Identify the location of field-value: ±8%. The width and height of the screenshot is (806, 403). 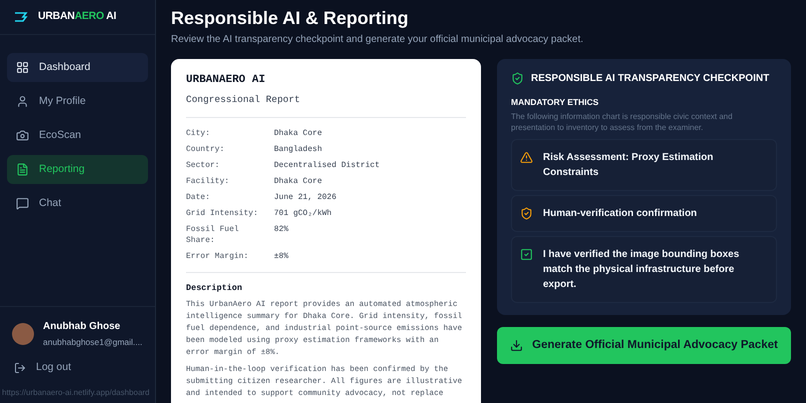
(281, 257).